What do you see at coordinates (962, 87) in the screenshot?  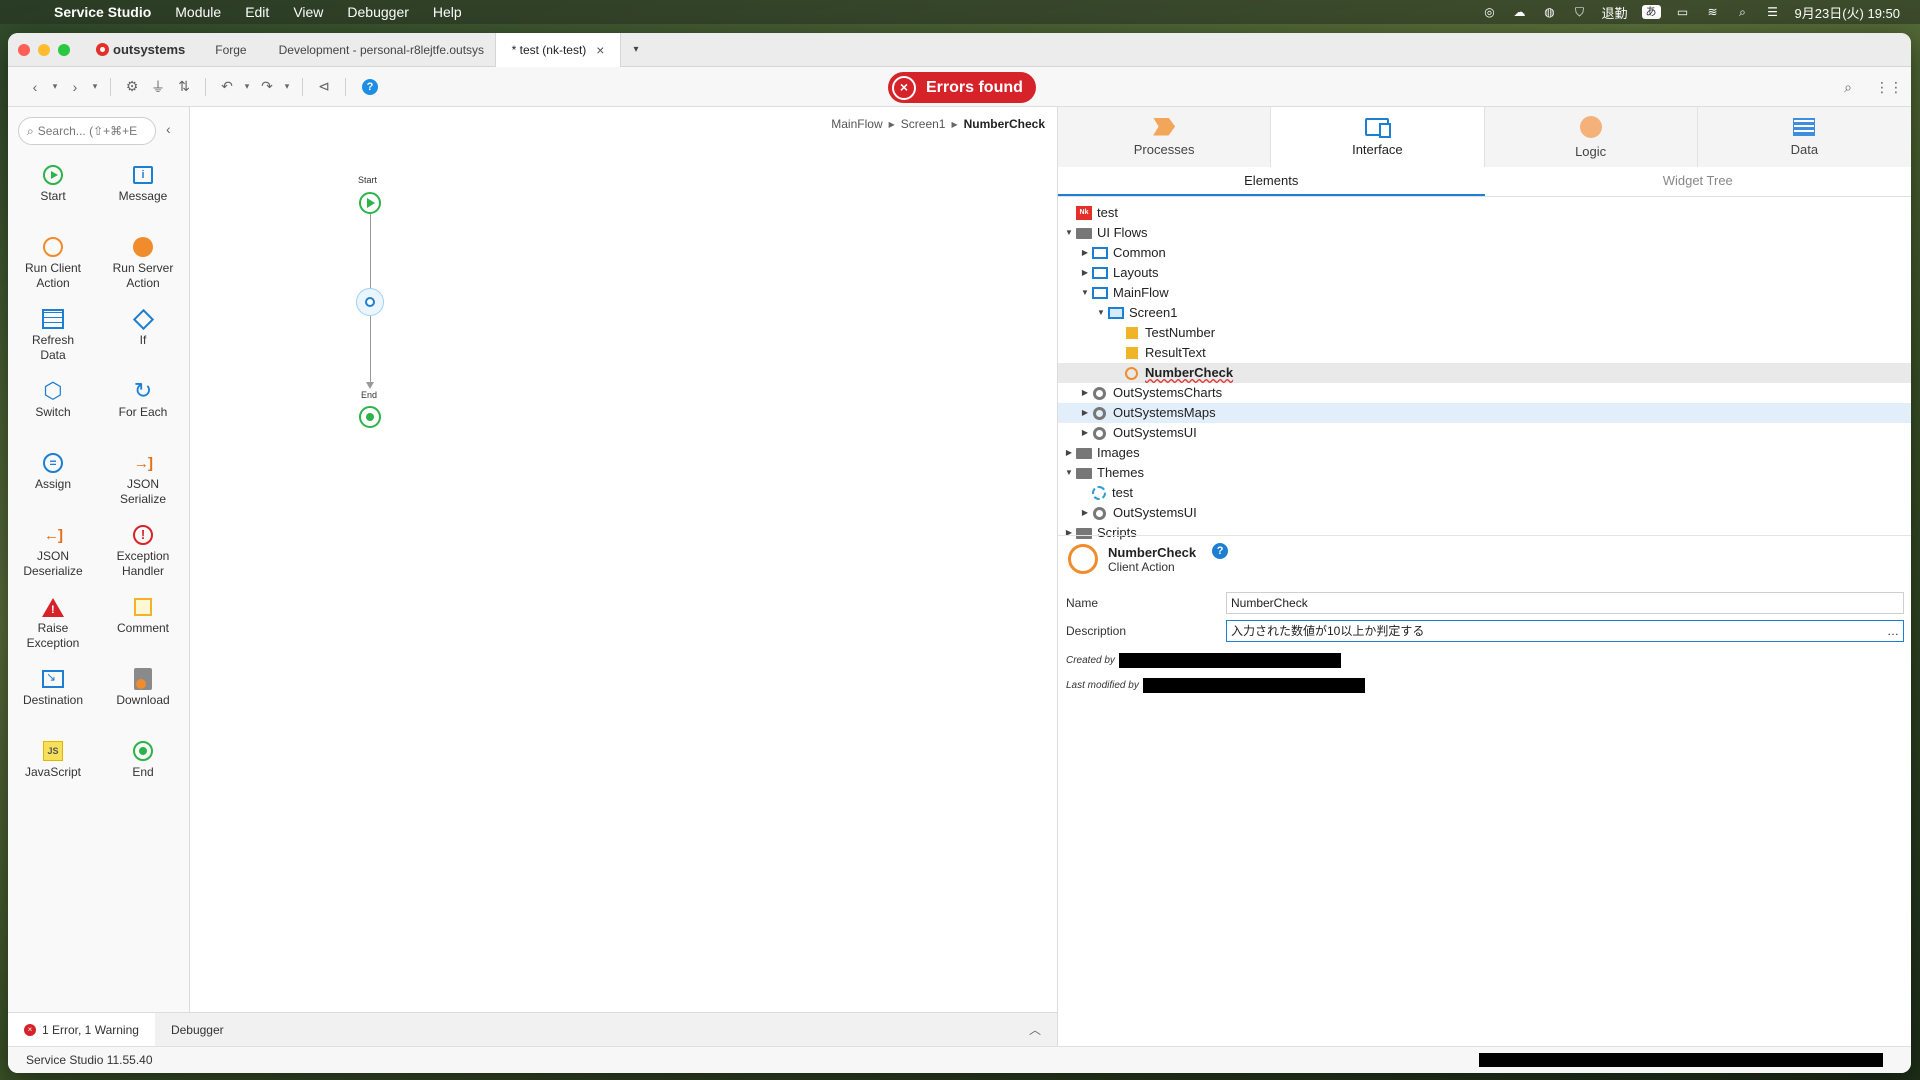 I see `errors-found-button: × Errors found` at bounding box center [962, 87].